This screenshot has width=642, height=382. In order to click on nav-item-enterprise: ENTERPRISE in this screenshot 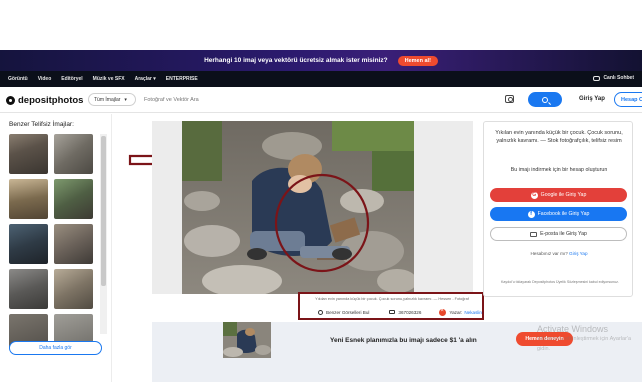, I will do `click(182, 79)`.